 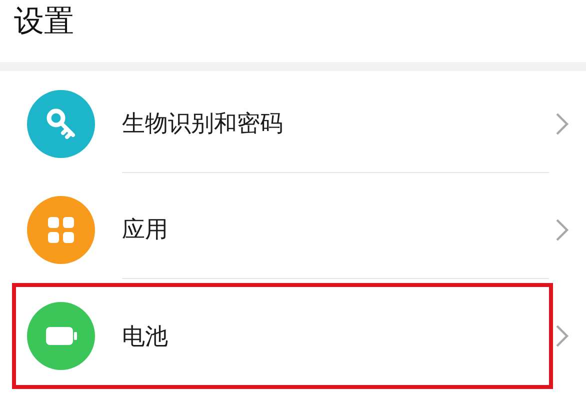 I want to click on settings-label: 生物识别和密码, so click(x=203, y=124).